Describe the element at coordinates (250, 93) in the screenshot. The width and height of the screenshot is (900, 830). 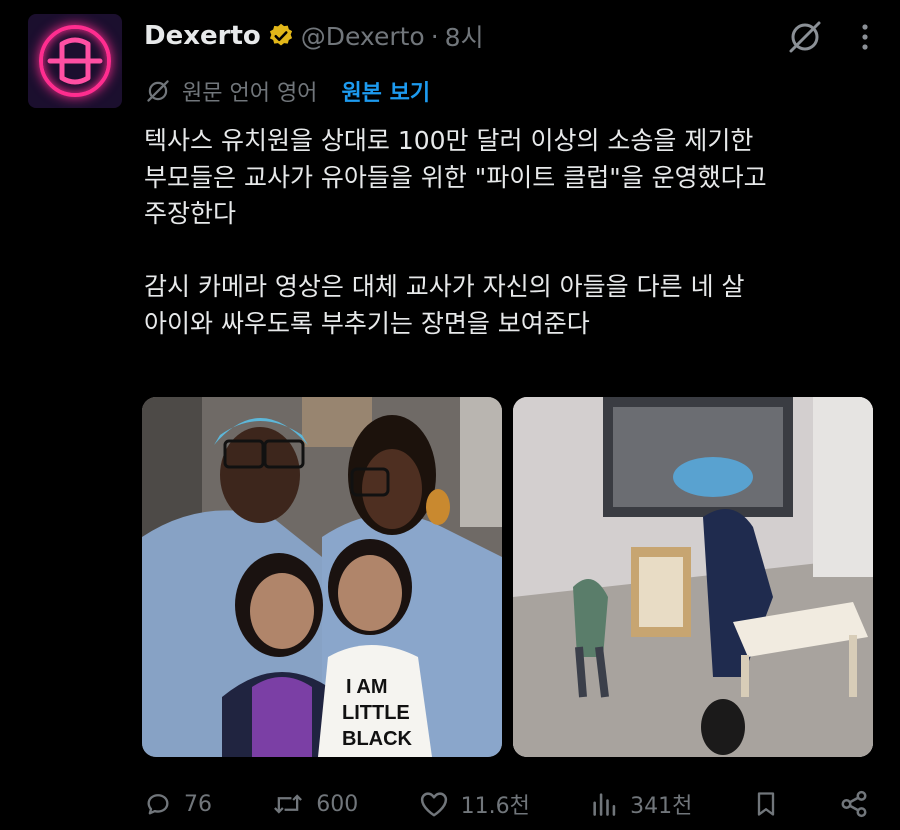
I see `translation-source-label: 원문 언어 영어` at that location.